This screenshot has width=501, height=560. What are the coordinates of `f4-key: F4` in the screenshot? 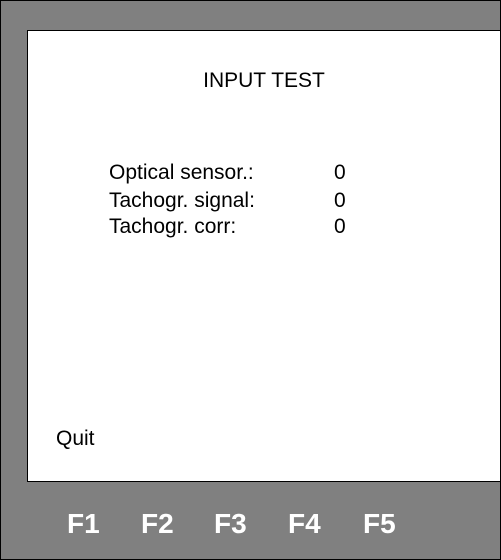 It's located at (304, 524).